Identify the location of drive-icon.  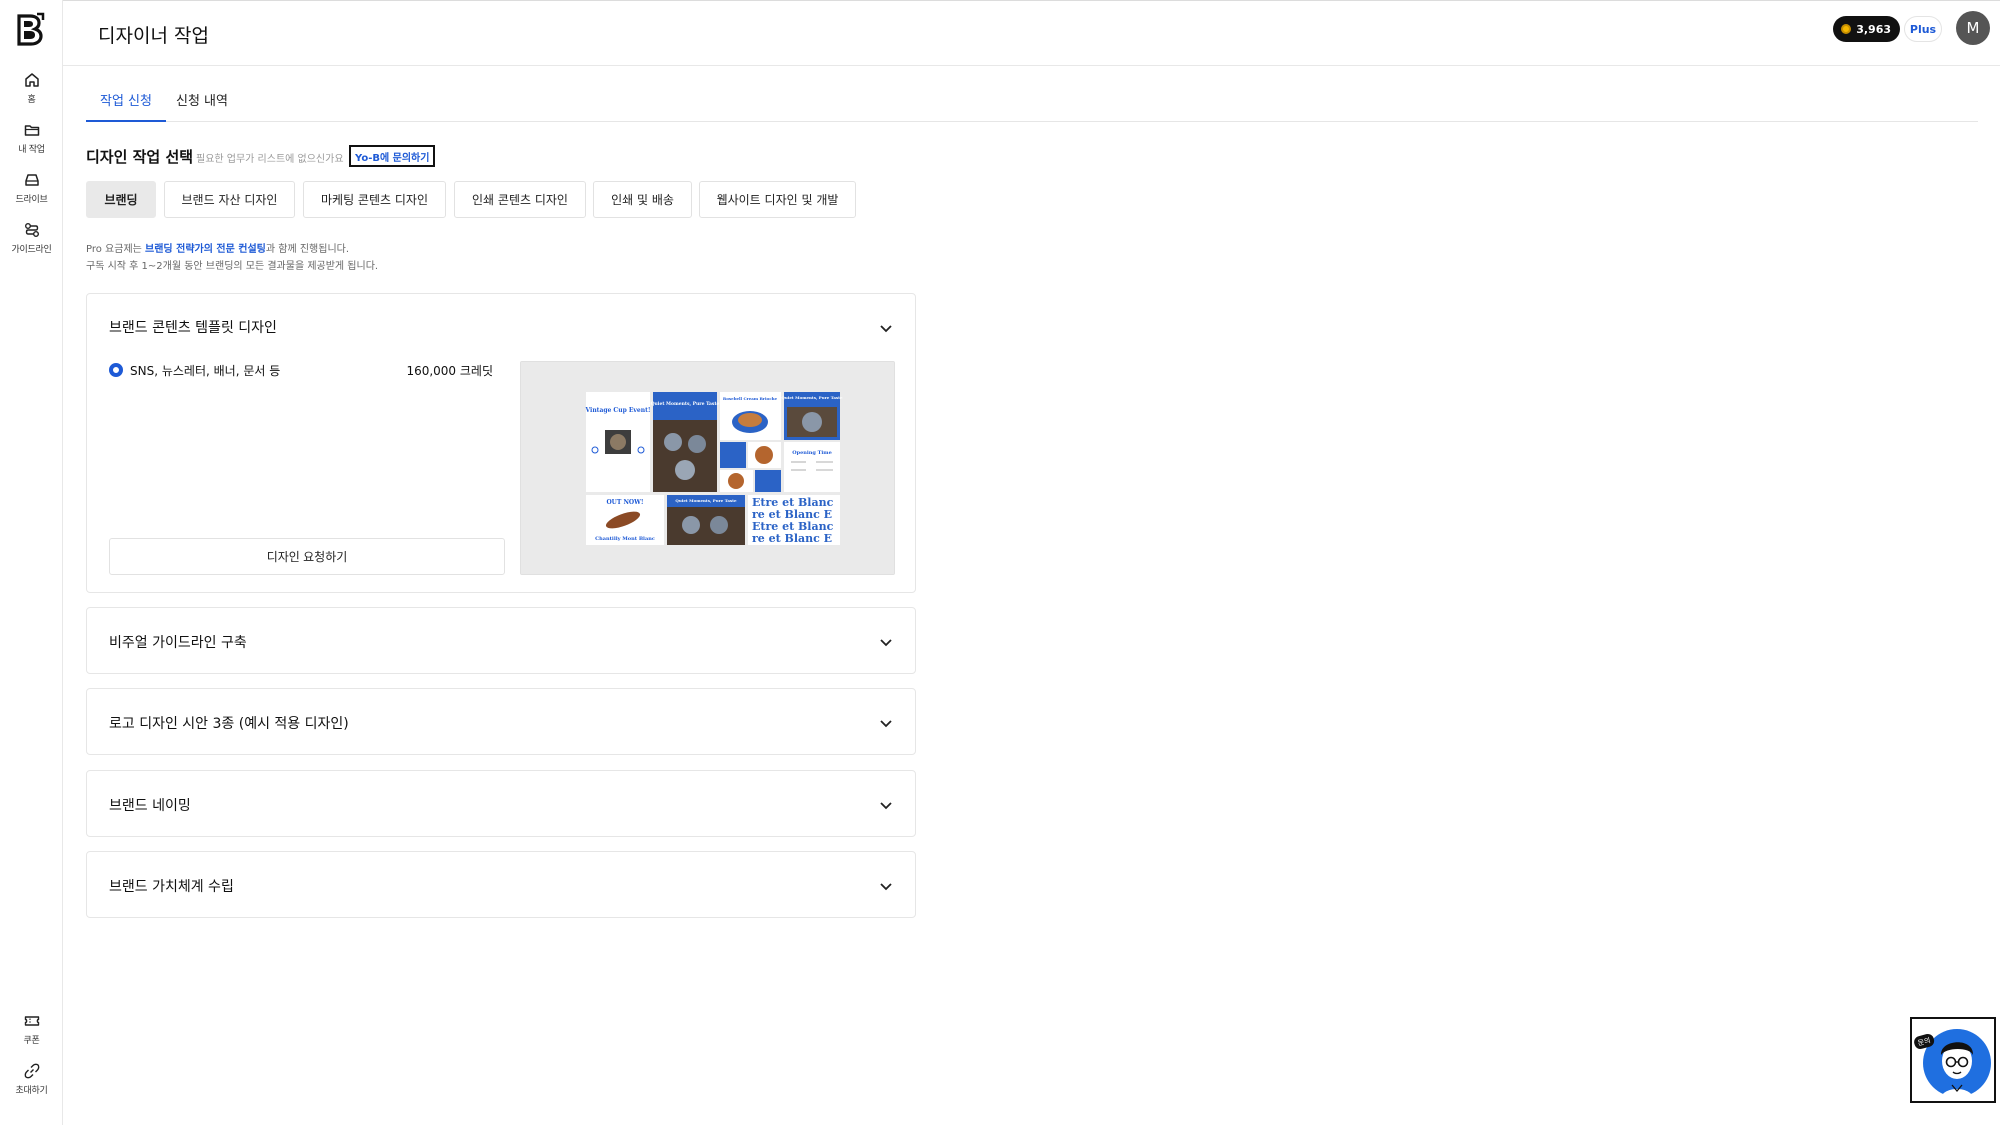
(31, 180).